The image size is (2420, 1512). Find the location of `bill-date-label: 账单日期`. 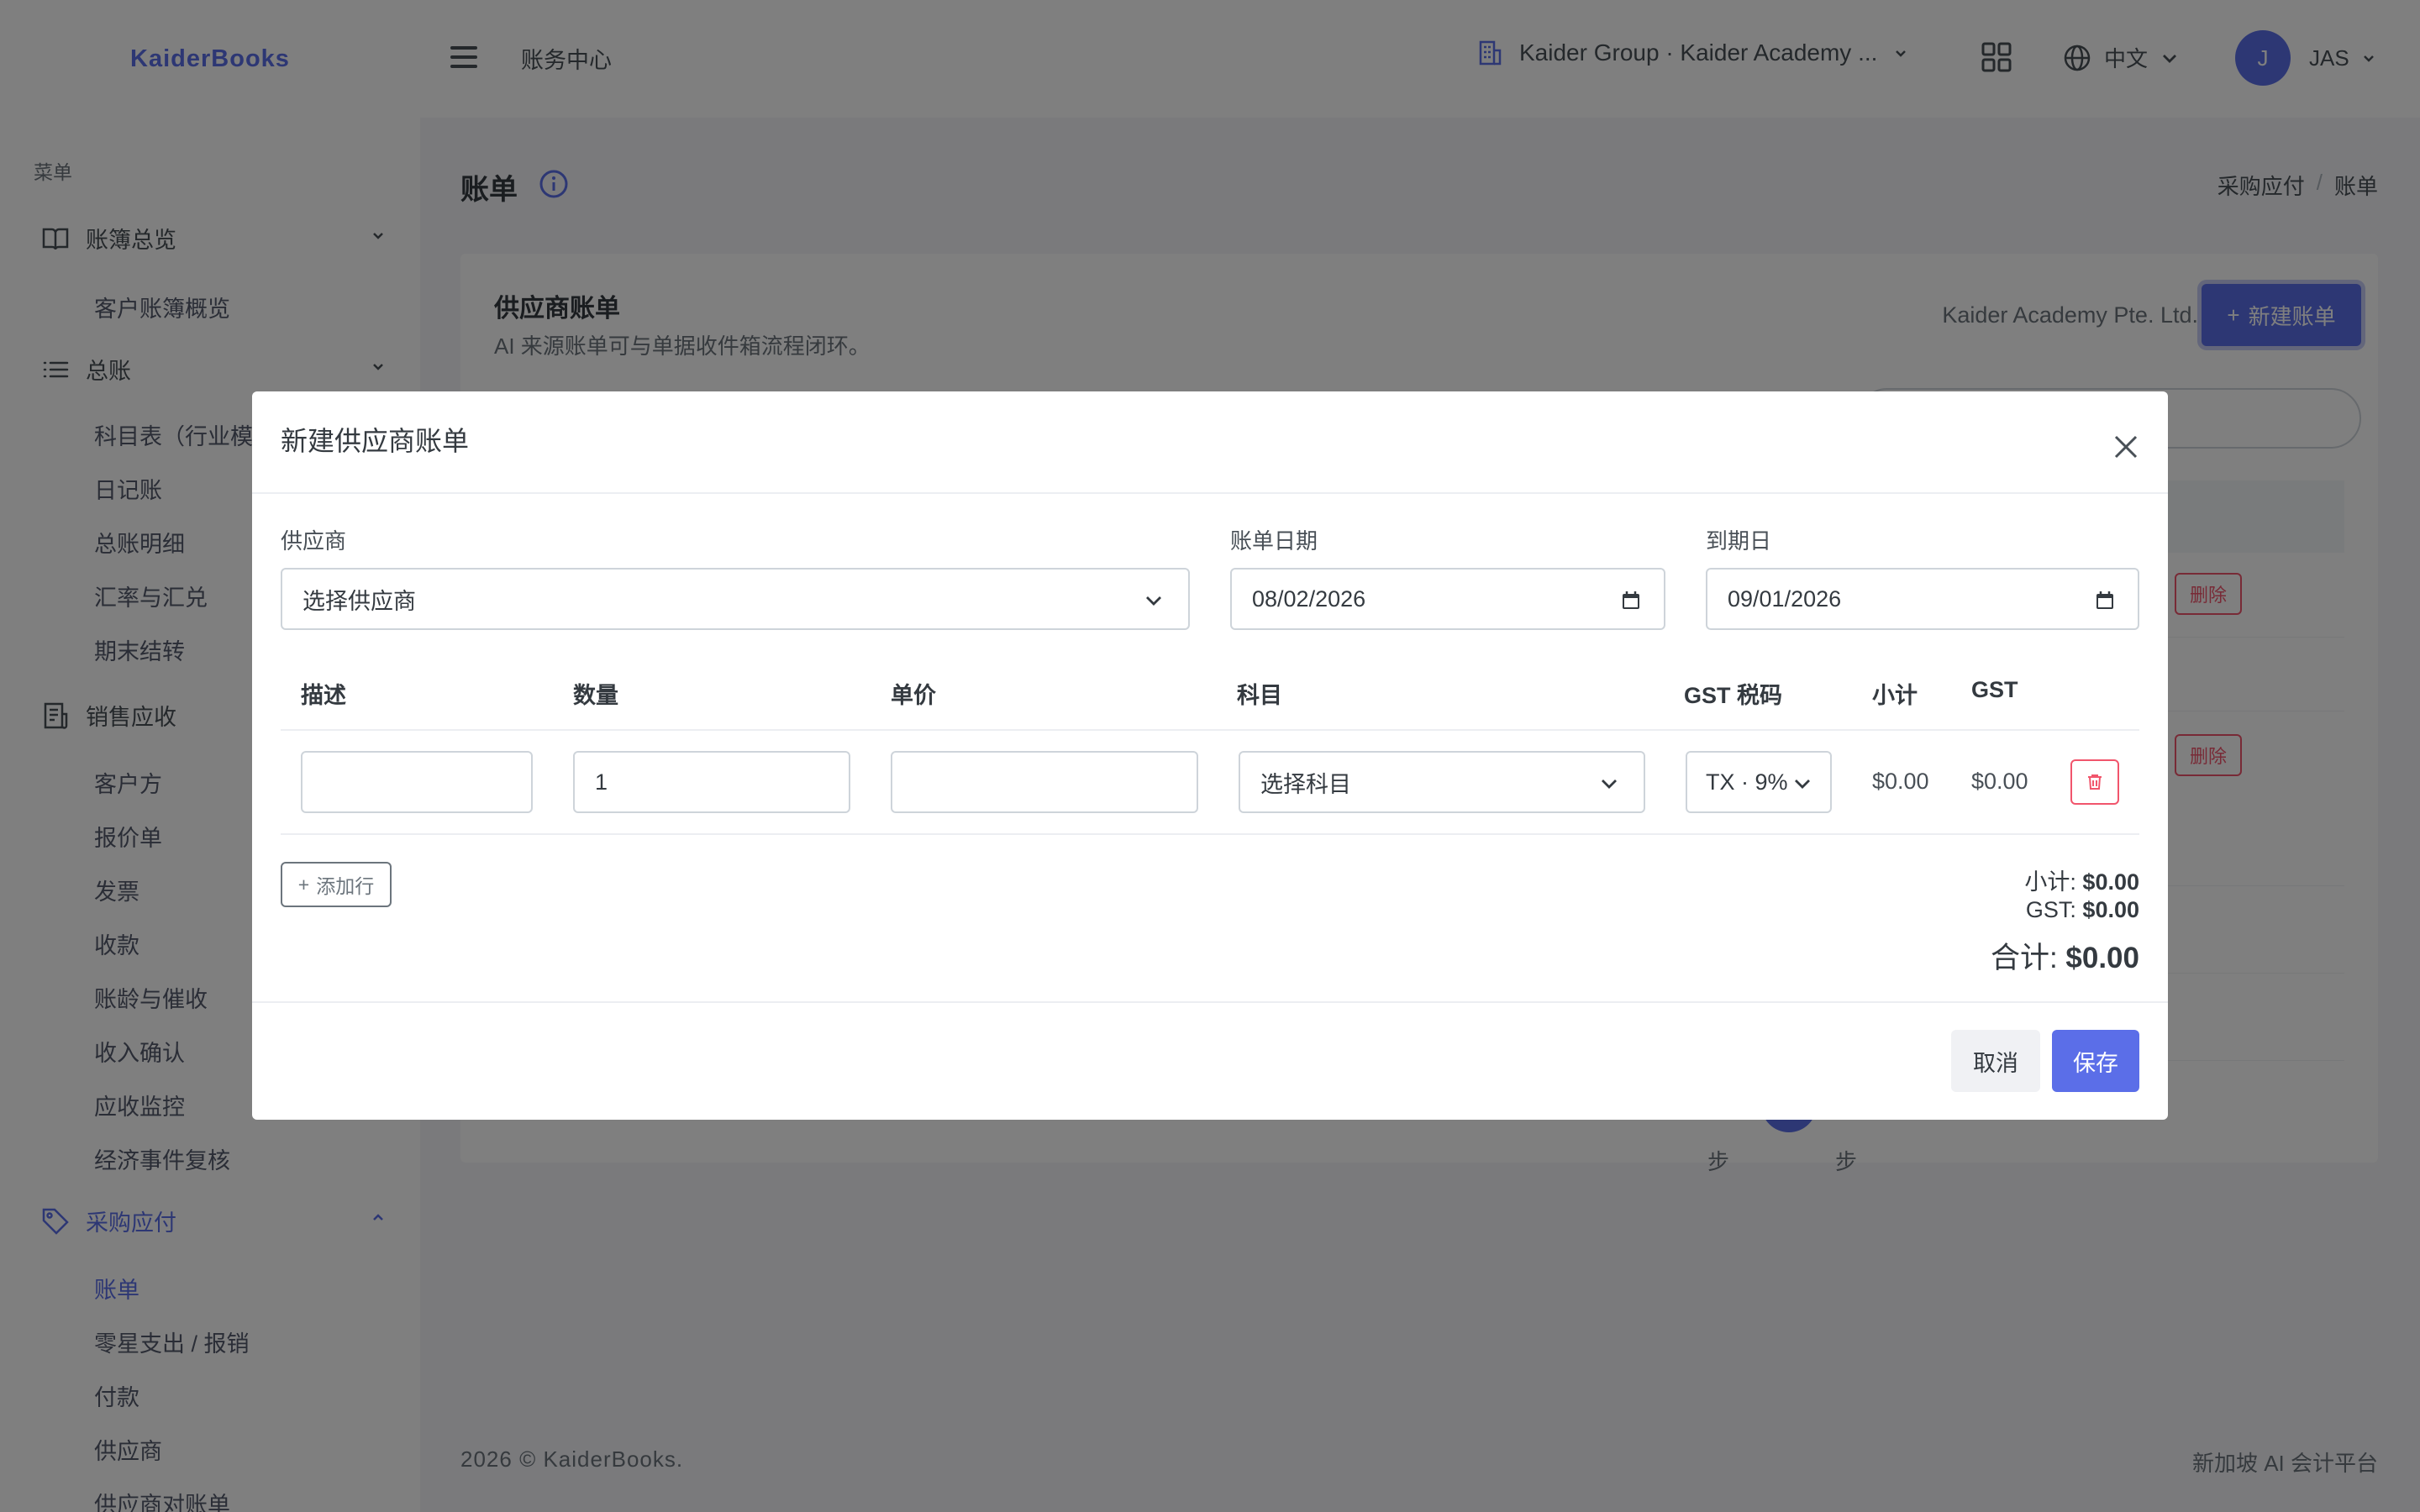

bill-date-label: 账单日期 is located at coordinates (1274, 541).